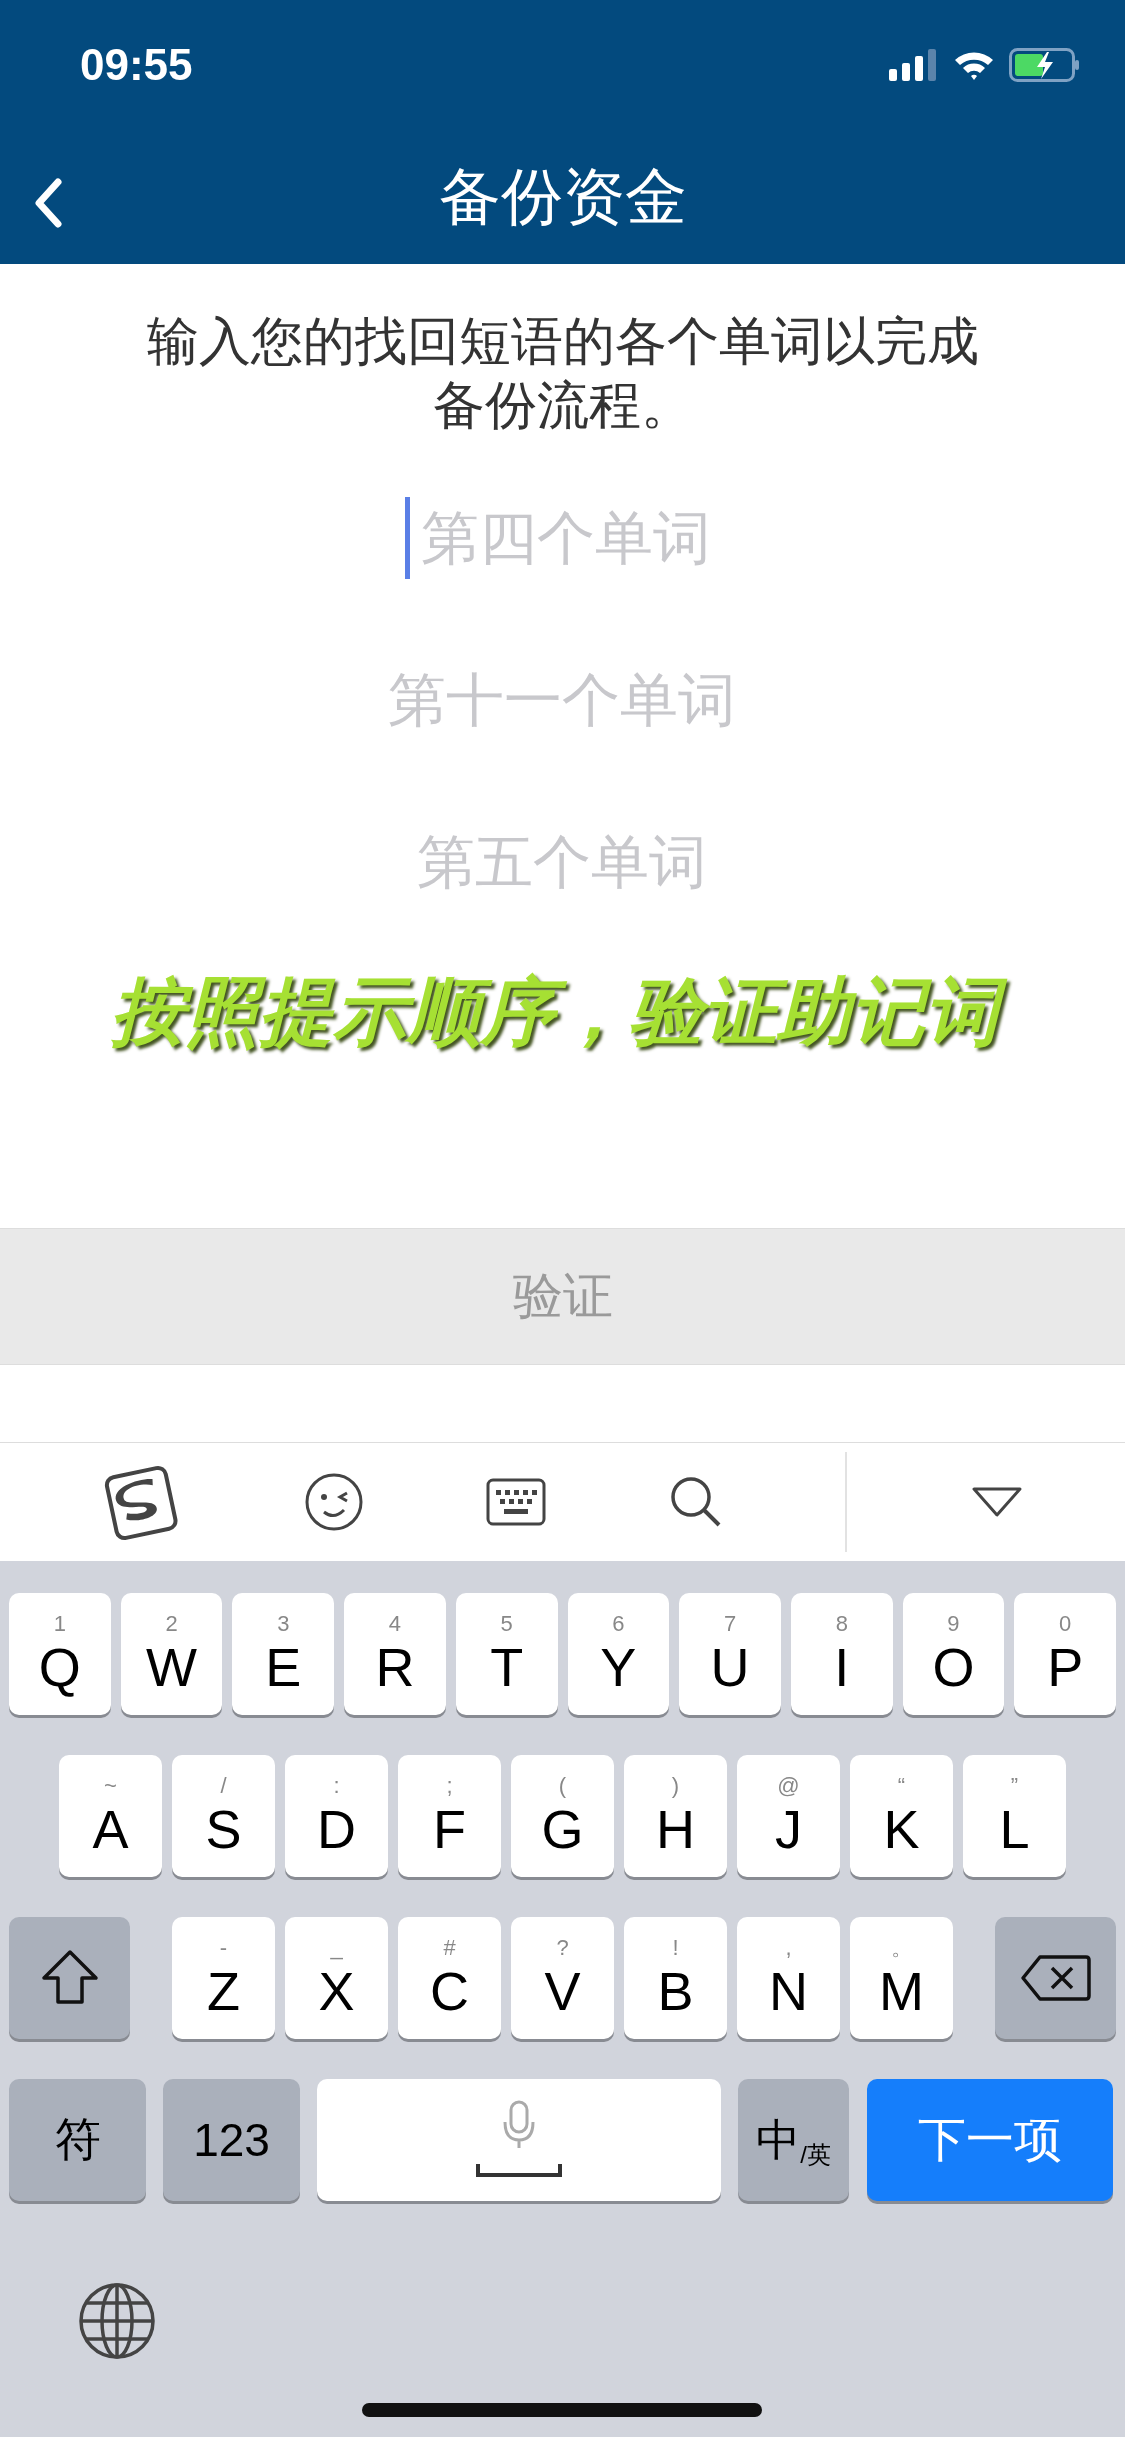 This screenshot has height=2437, width=1125. What do you see at coordinates (1014, 1816) in the screenshot?
I see `keyboard-key: ” L` at bounding box center [1014, 1816].